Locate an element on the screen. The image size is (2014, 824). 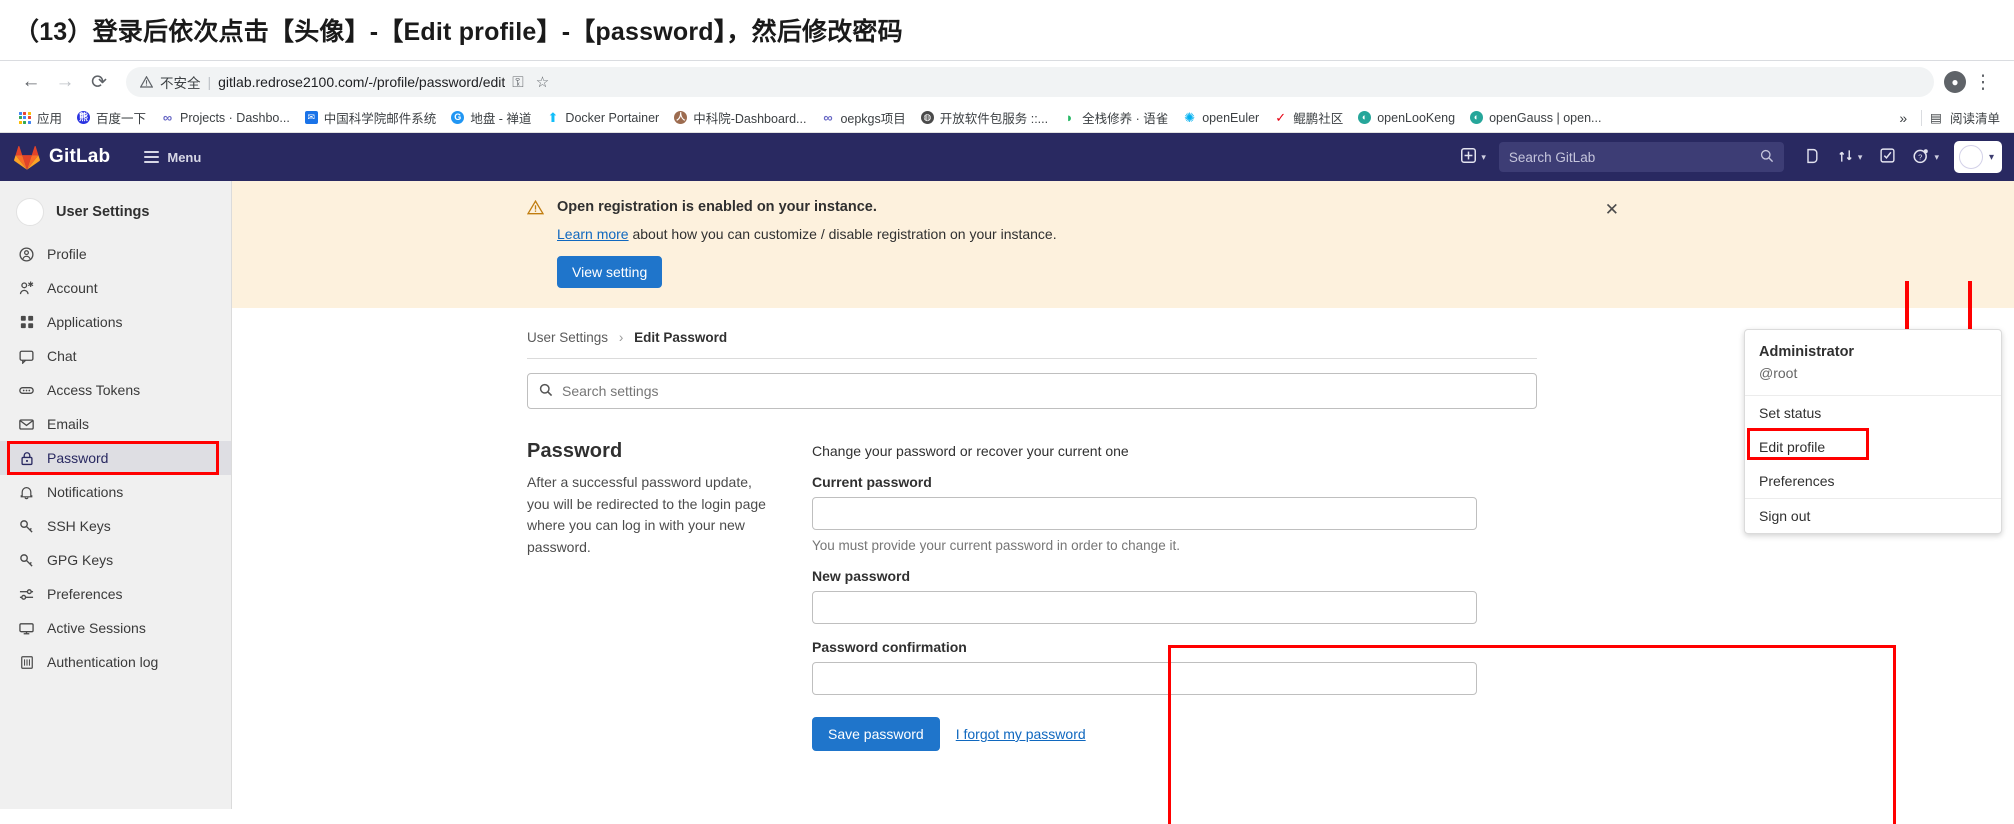
sidebar-item-preferences: Preferences is located at coordinates (115, 594).